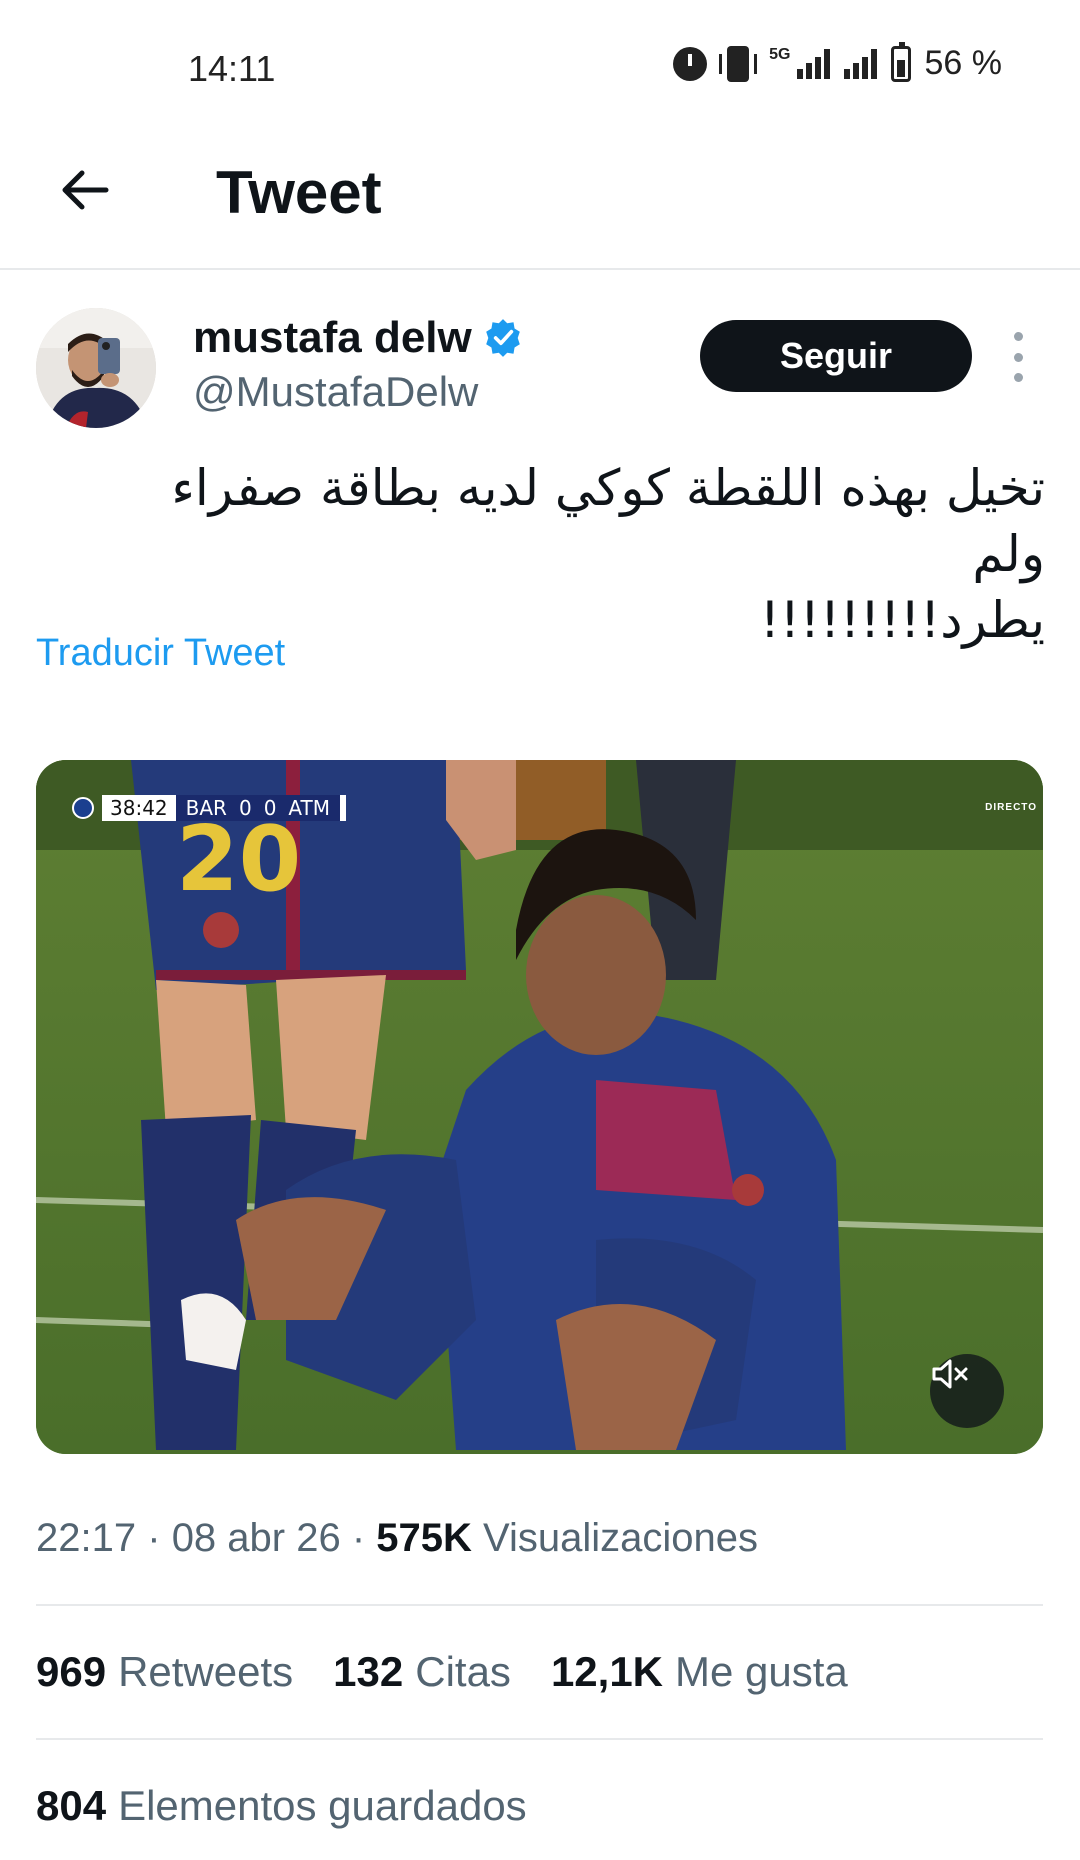 The image size is (1080, 1860). I want to click on match-clock: 38:42, so click(139, 808).